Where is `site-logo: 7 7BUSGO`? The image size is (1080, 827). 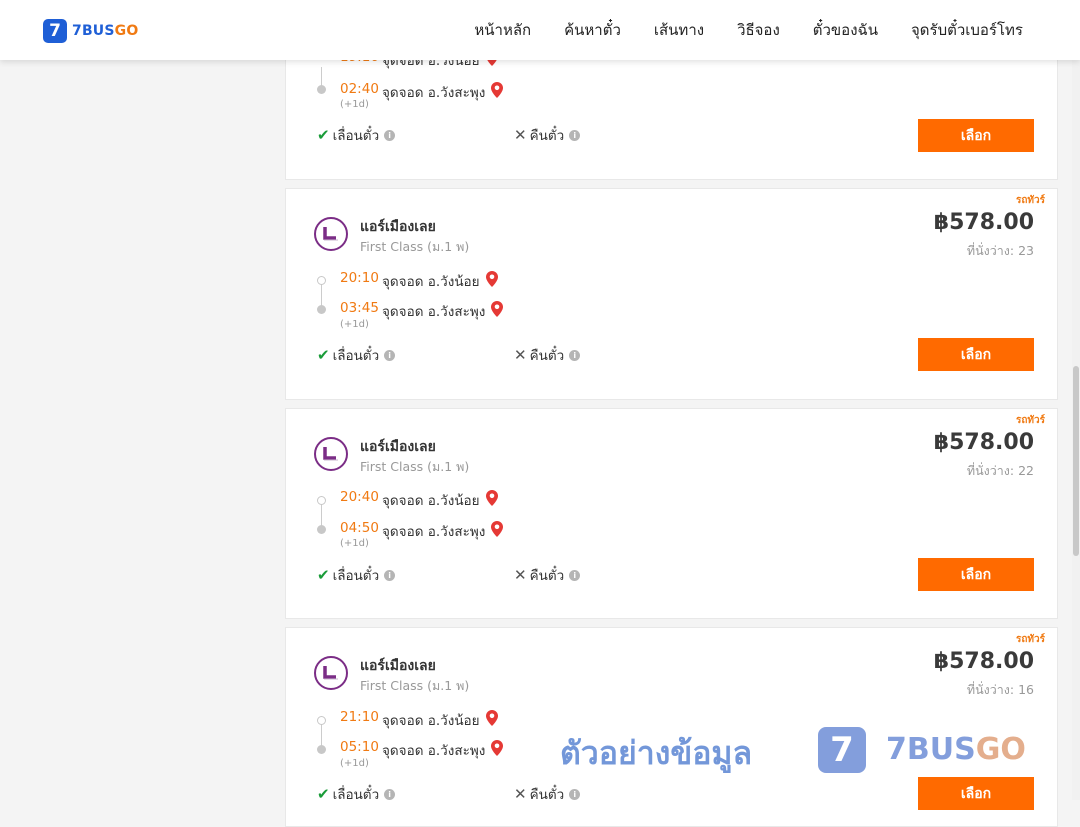
site-logo: 7 7BUSGO is located at coordinates (90, 31).